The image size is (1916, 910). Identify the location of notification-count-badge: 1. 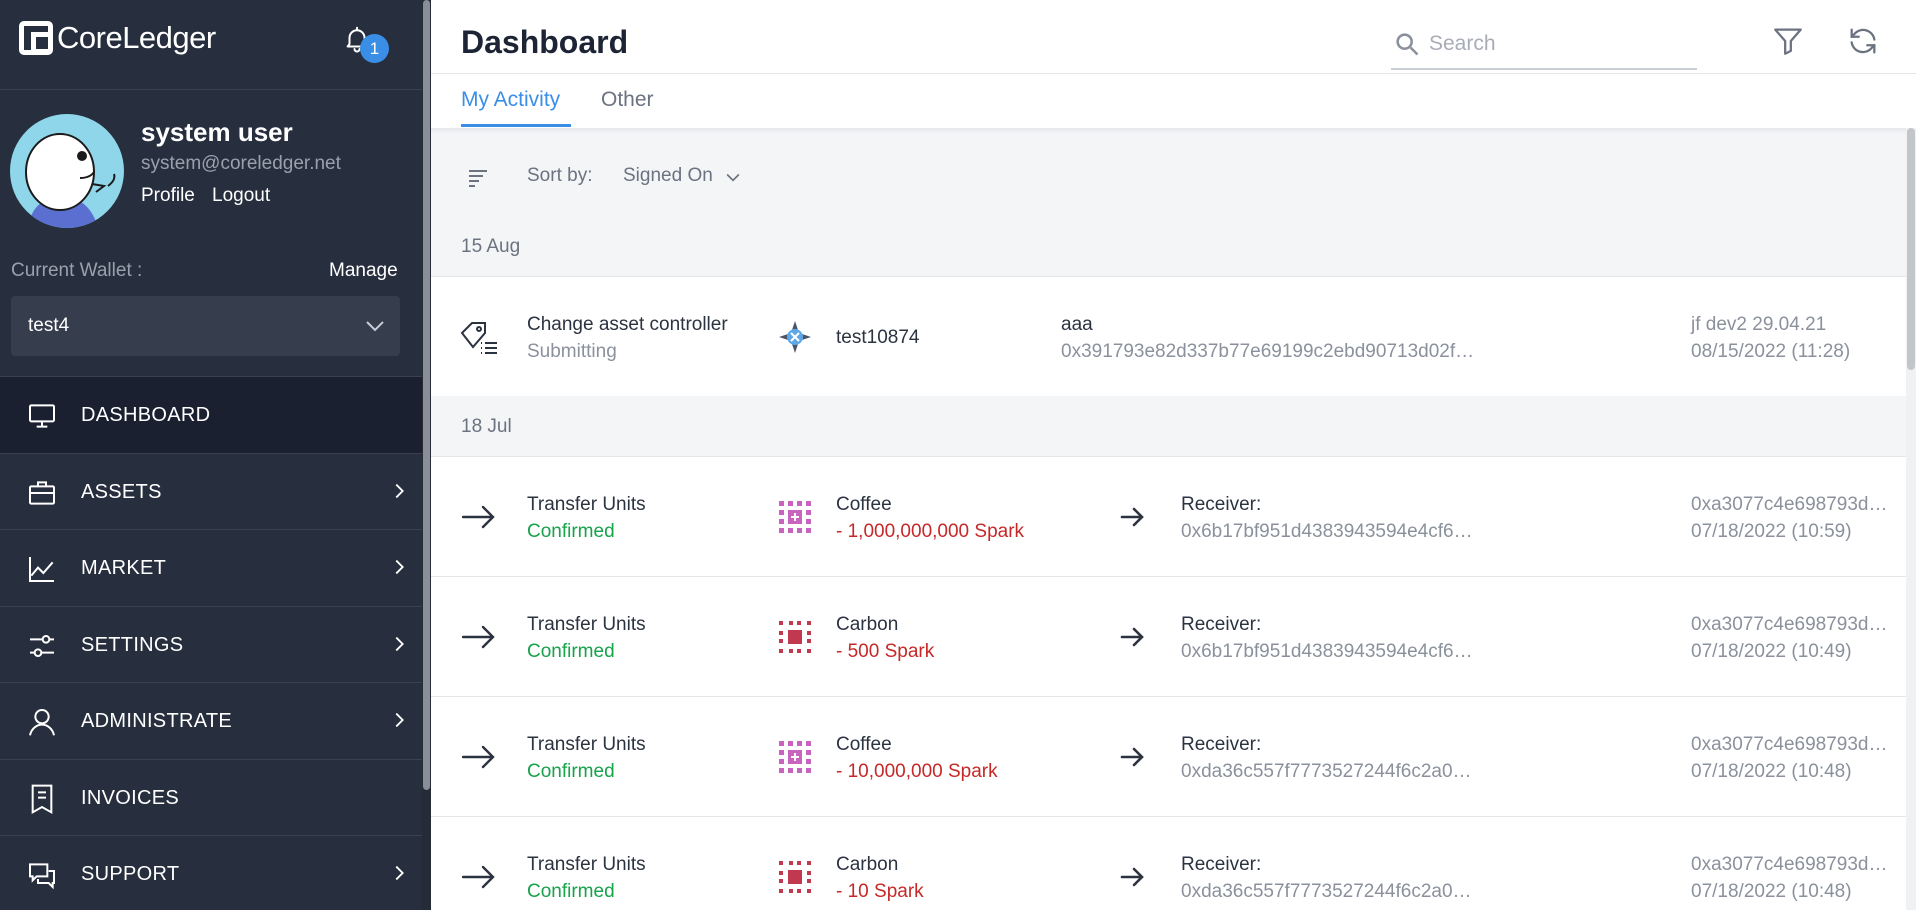
(374, 48).